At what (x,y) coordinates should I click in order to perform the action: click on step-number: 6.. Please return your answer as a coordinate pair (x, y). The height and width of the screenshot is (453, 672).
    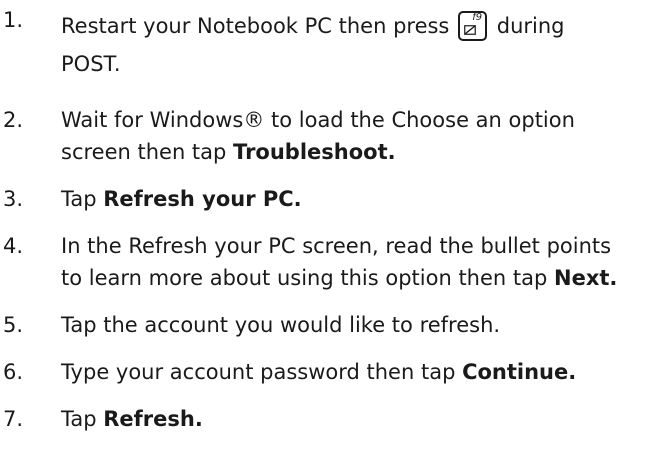
    Looking at the image, I should click on (13, 372).